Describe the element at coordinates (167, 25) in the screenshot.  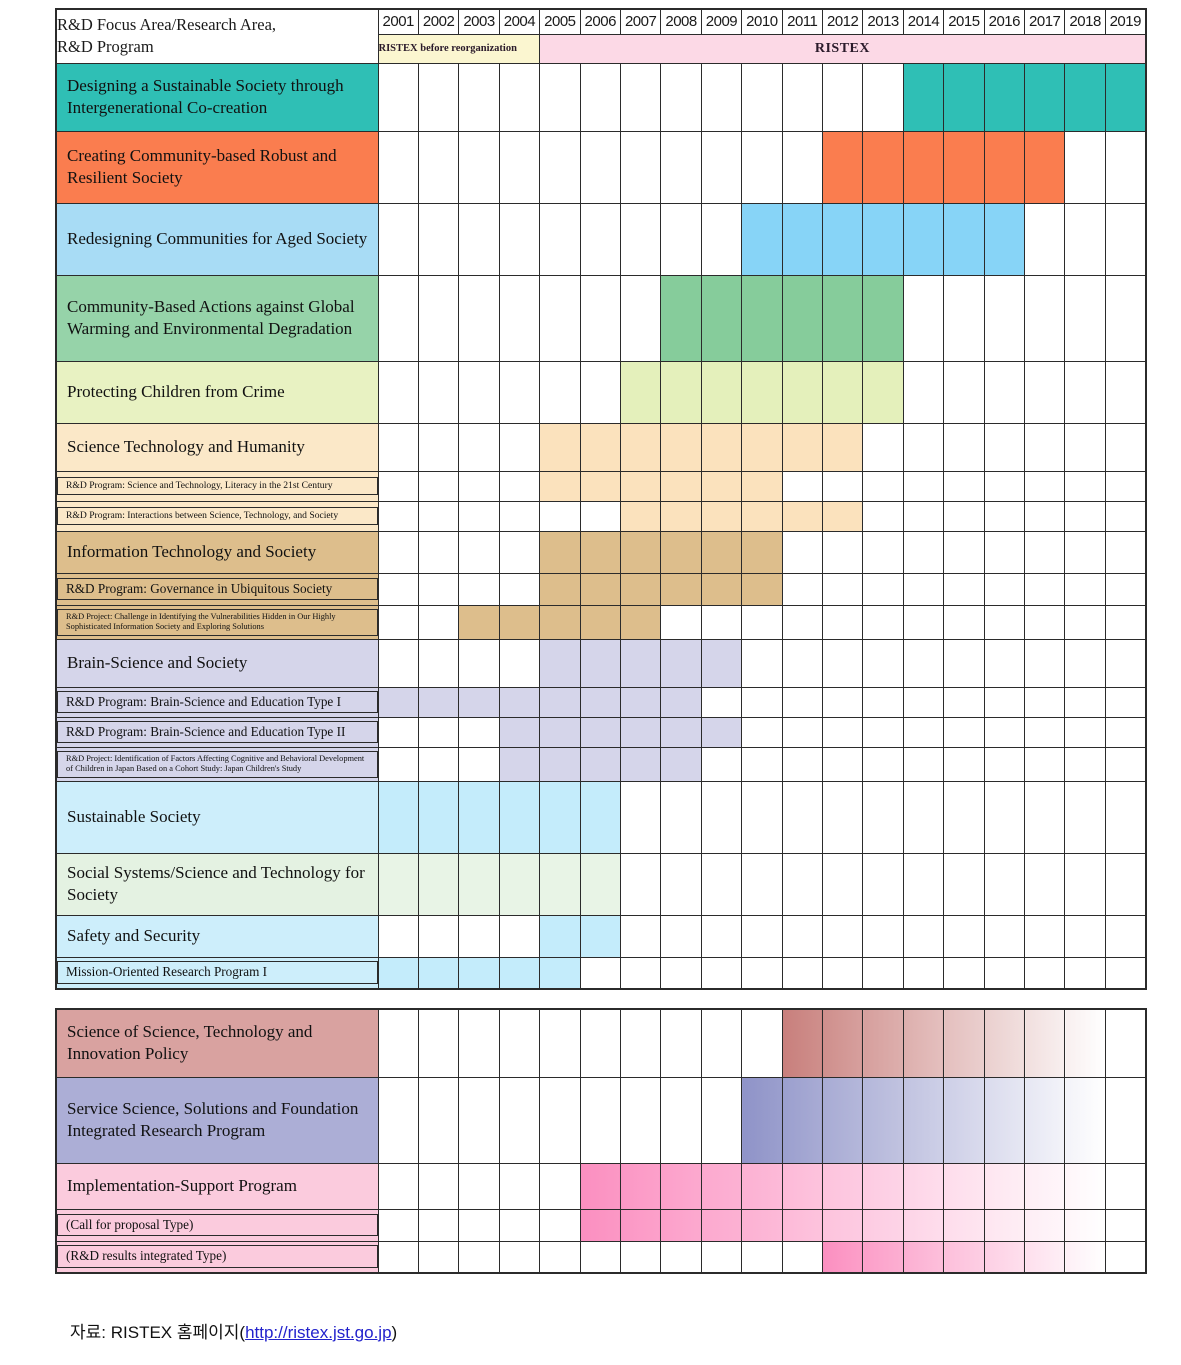
I see `header-label-line1: R&D Focus Area/Research Area,` at that location.